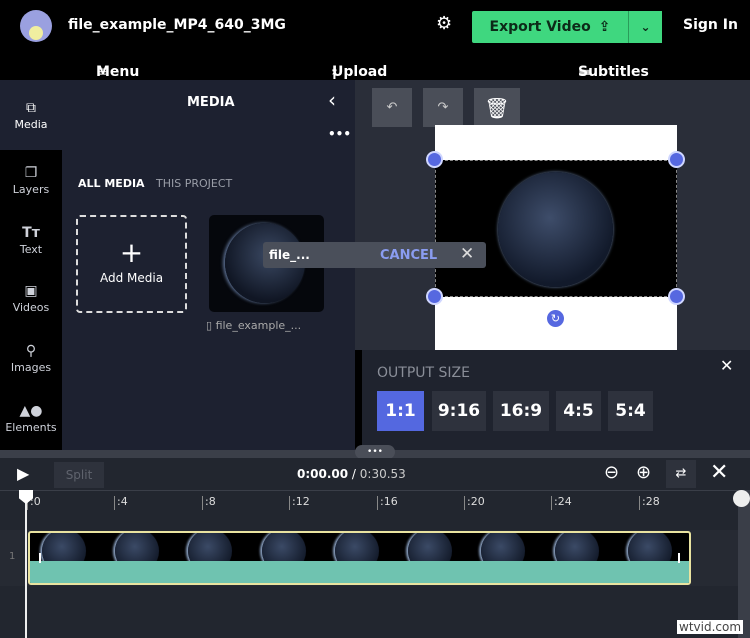  What do you see at coordinates (36, 26) in the screenshot?
I see `avatar` at bounding box center [36, 26].